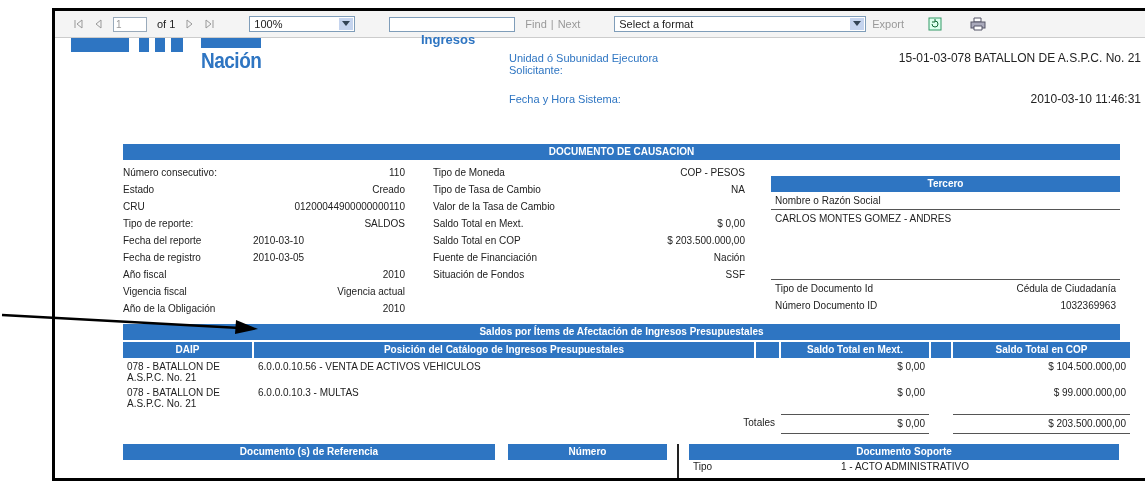 This screenshot has height=483, width=1145. Describe the element at coordinates (737, 189) in the screenshot. I see `field-value: NA` at that location.